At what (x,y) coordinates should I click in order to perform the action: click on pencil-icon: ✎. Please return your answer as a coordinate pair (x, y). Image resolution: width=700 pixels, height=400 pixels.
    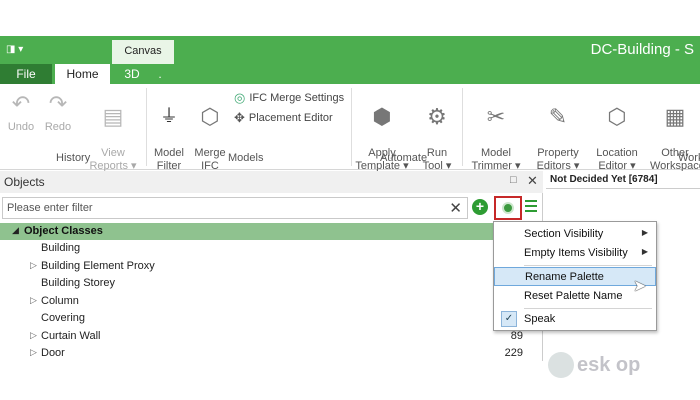
    Looking at the image, I should click on (558, 116).